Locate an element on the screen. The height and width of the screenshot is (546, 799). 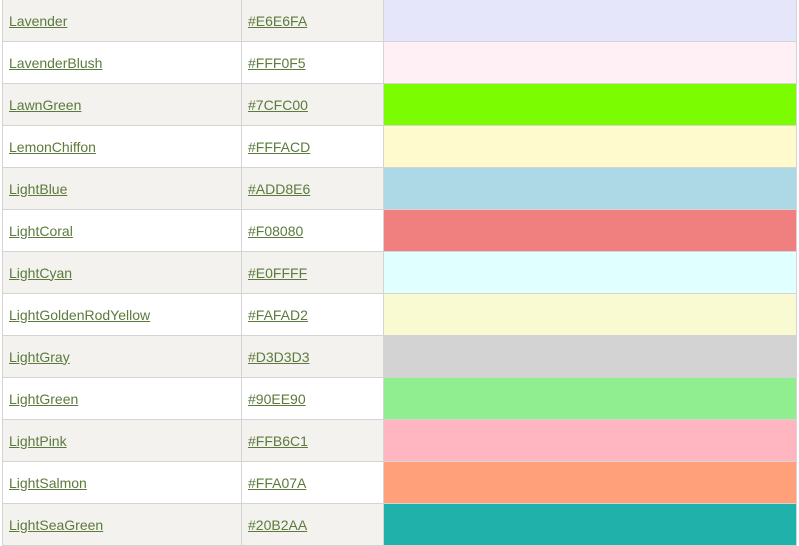
color-name-cell: Lavender is located at coordinates (122, 21).